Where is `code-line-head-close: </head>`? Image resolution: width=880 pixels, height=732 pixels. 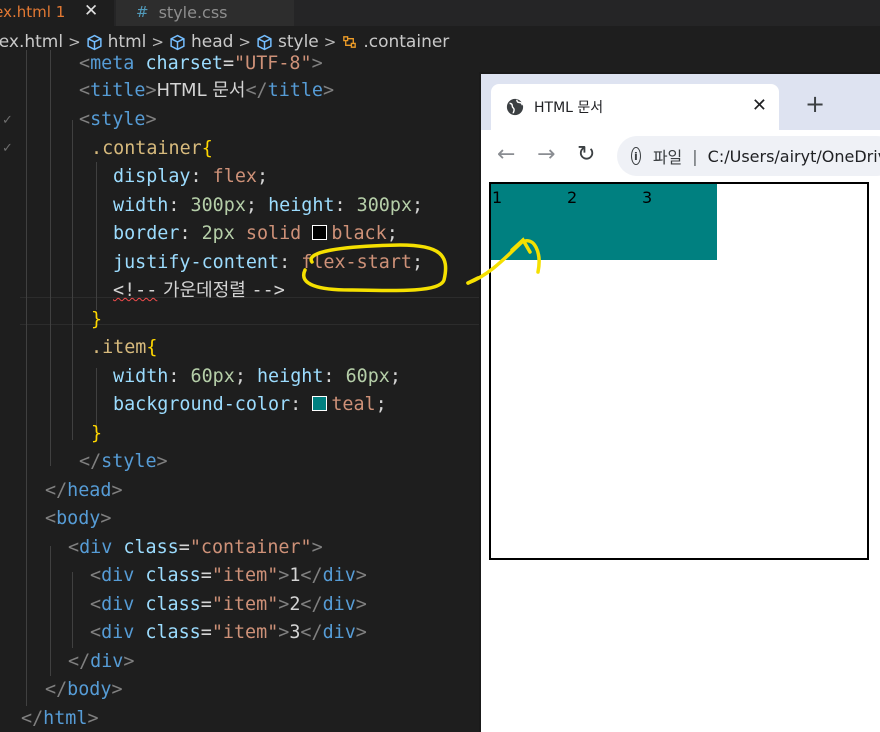
code-line-head-close: </head> is located at coordinates (84, 490).